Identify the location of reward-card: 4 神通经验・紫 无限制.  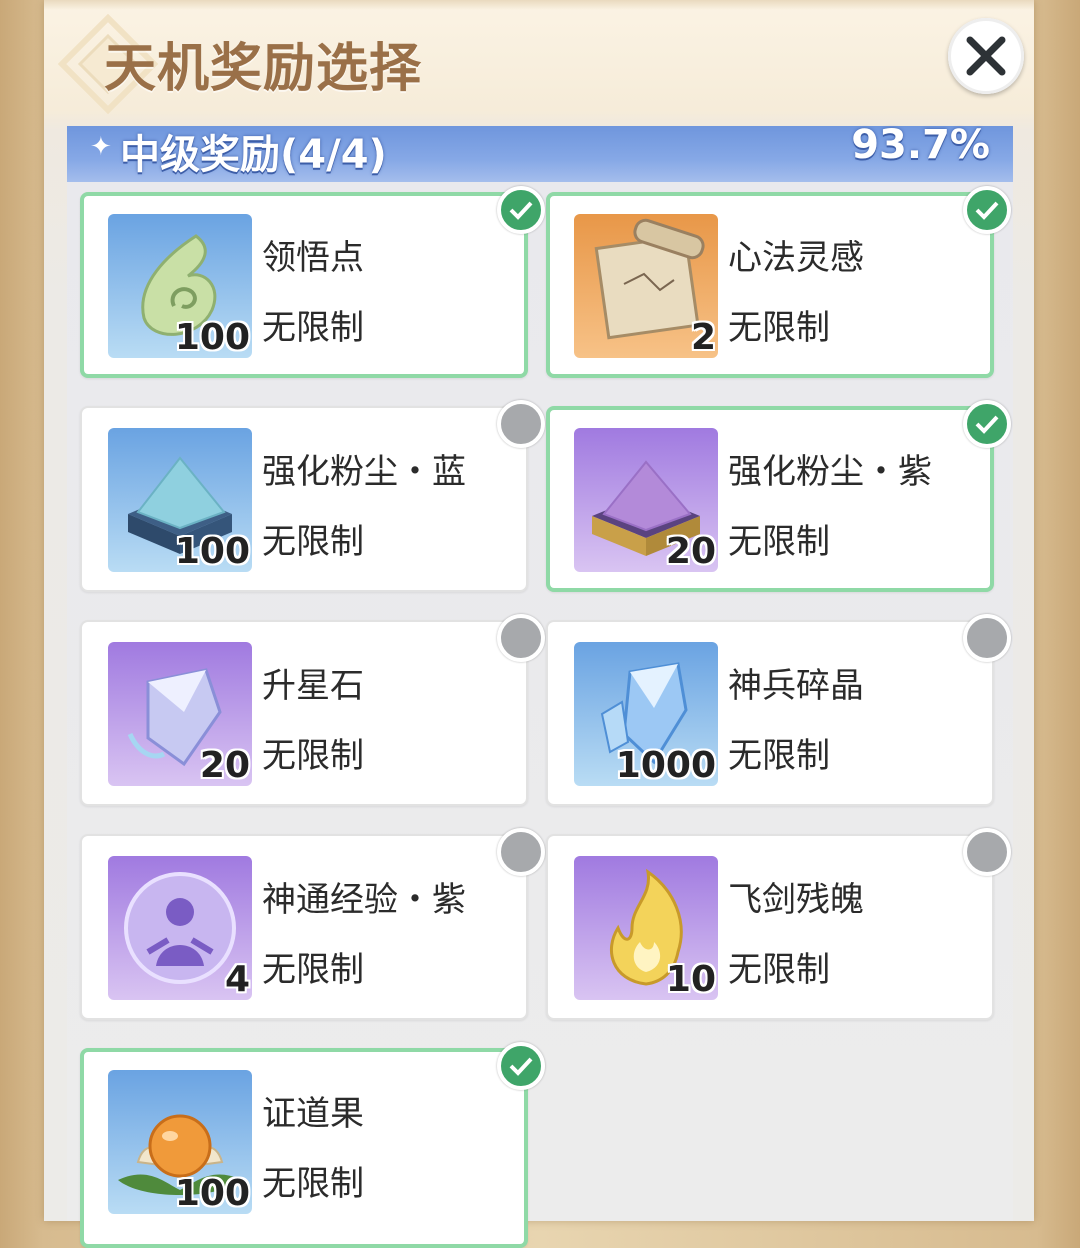
(304, 927).